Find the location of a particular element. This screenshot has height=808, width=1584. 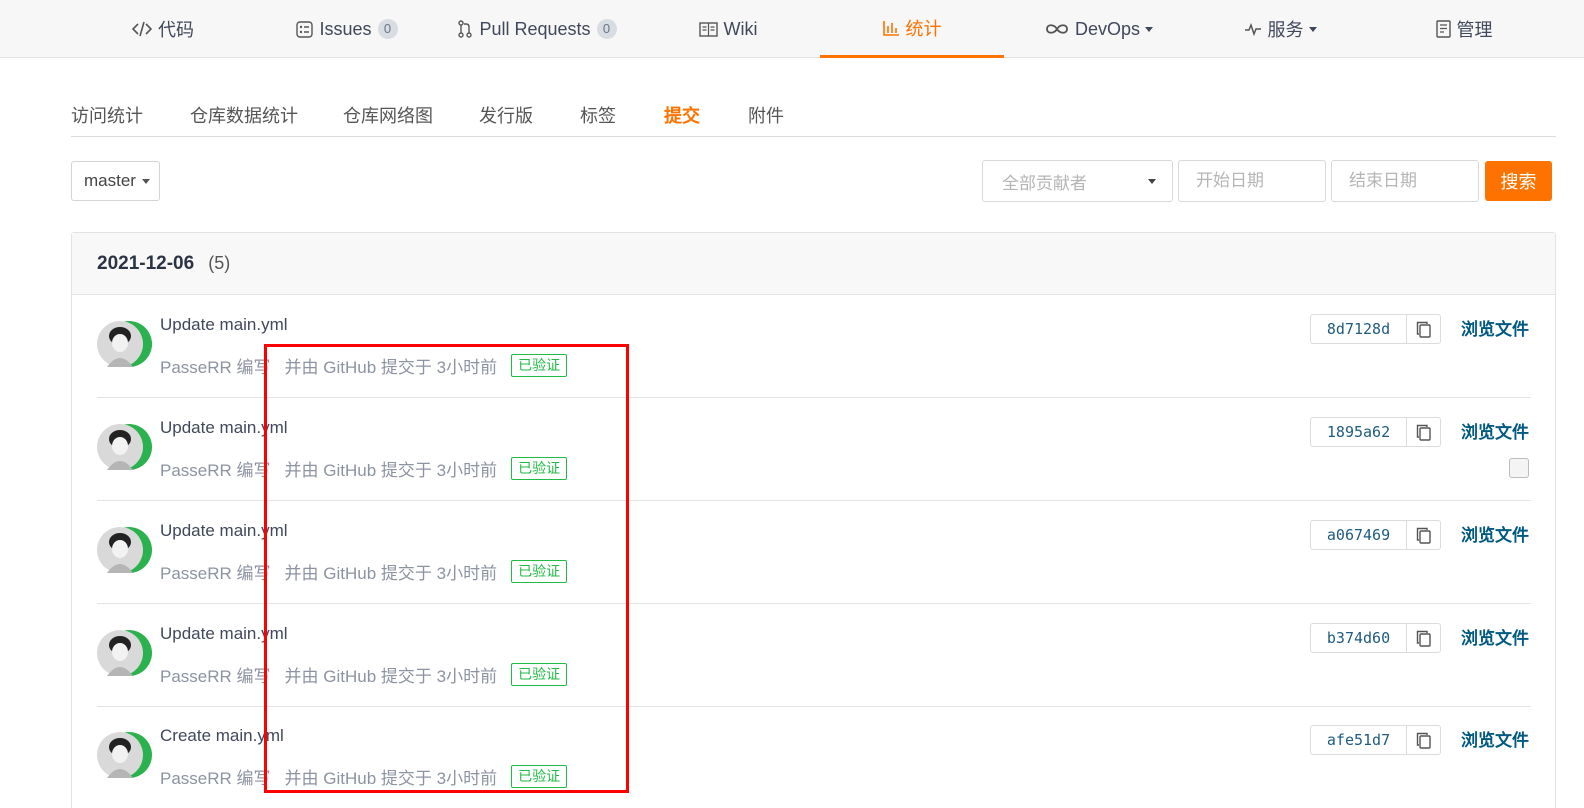

issues-icon is located at coordinates (305, 29).